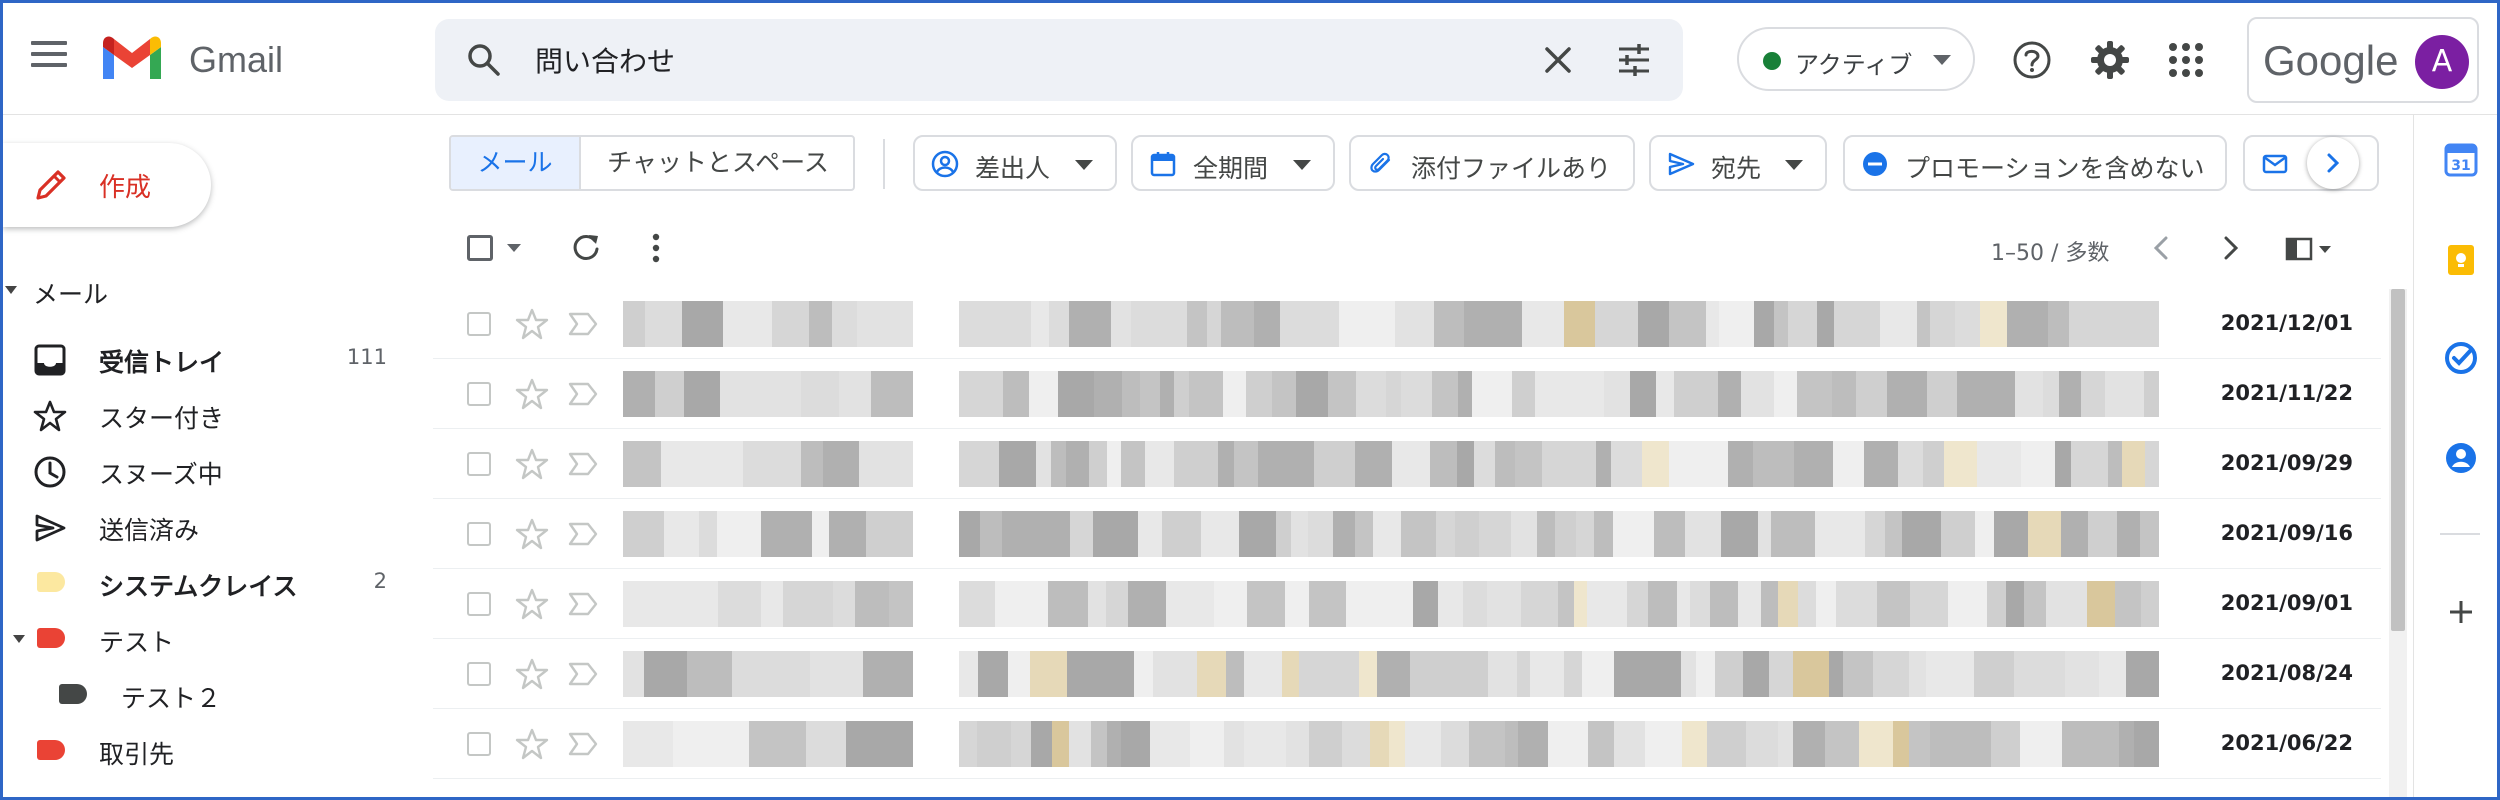 The image size is (2500, 800). Describe the element at coordinates (203, 527) in the screenshot. I see `sidebar-item-sent: 送信済み` at that location.